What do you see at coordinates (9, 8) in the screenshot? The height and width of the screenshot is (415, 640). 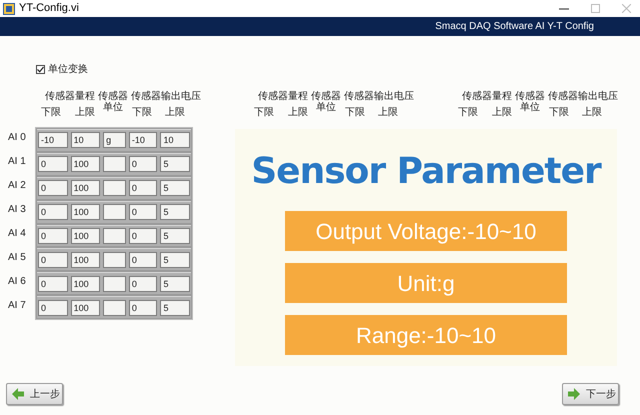 I see `app-icon` at bounding box center [9, 8].